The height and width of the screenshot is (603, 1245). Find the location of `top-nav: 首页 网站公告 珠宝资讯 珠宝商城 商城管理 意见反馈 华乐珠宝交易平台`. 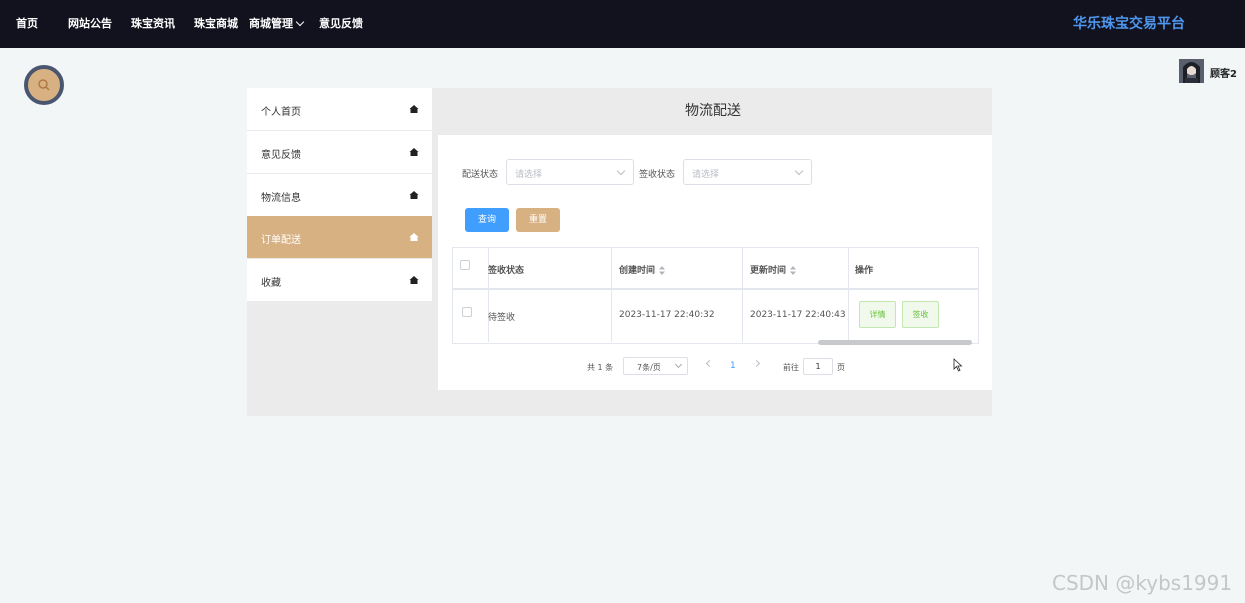

top-nav: 首页 网站公告 珠宝资讯 珠宝商城 商城管理 意见反馈 华乐珠宝交易平台 is located at coordinates (622, 24).